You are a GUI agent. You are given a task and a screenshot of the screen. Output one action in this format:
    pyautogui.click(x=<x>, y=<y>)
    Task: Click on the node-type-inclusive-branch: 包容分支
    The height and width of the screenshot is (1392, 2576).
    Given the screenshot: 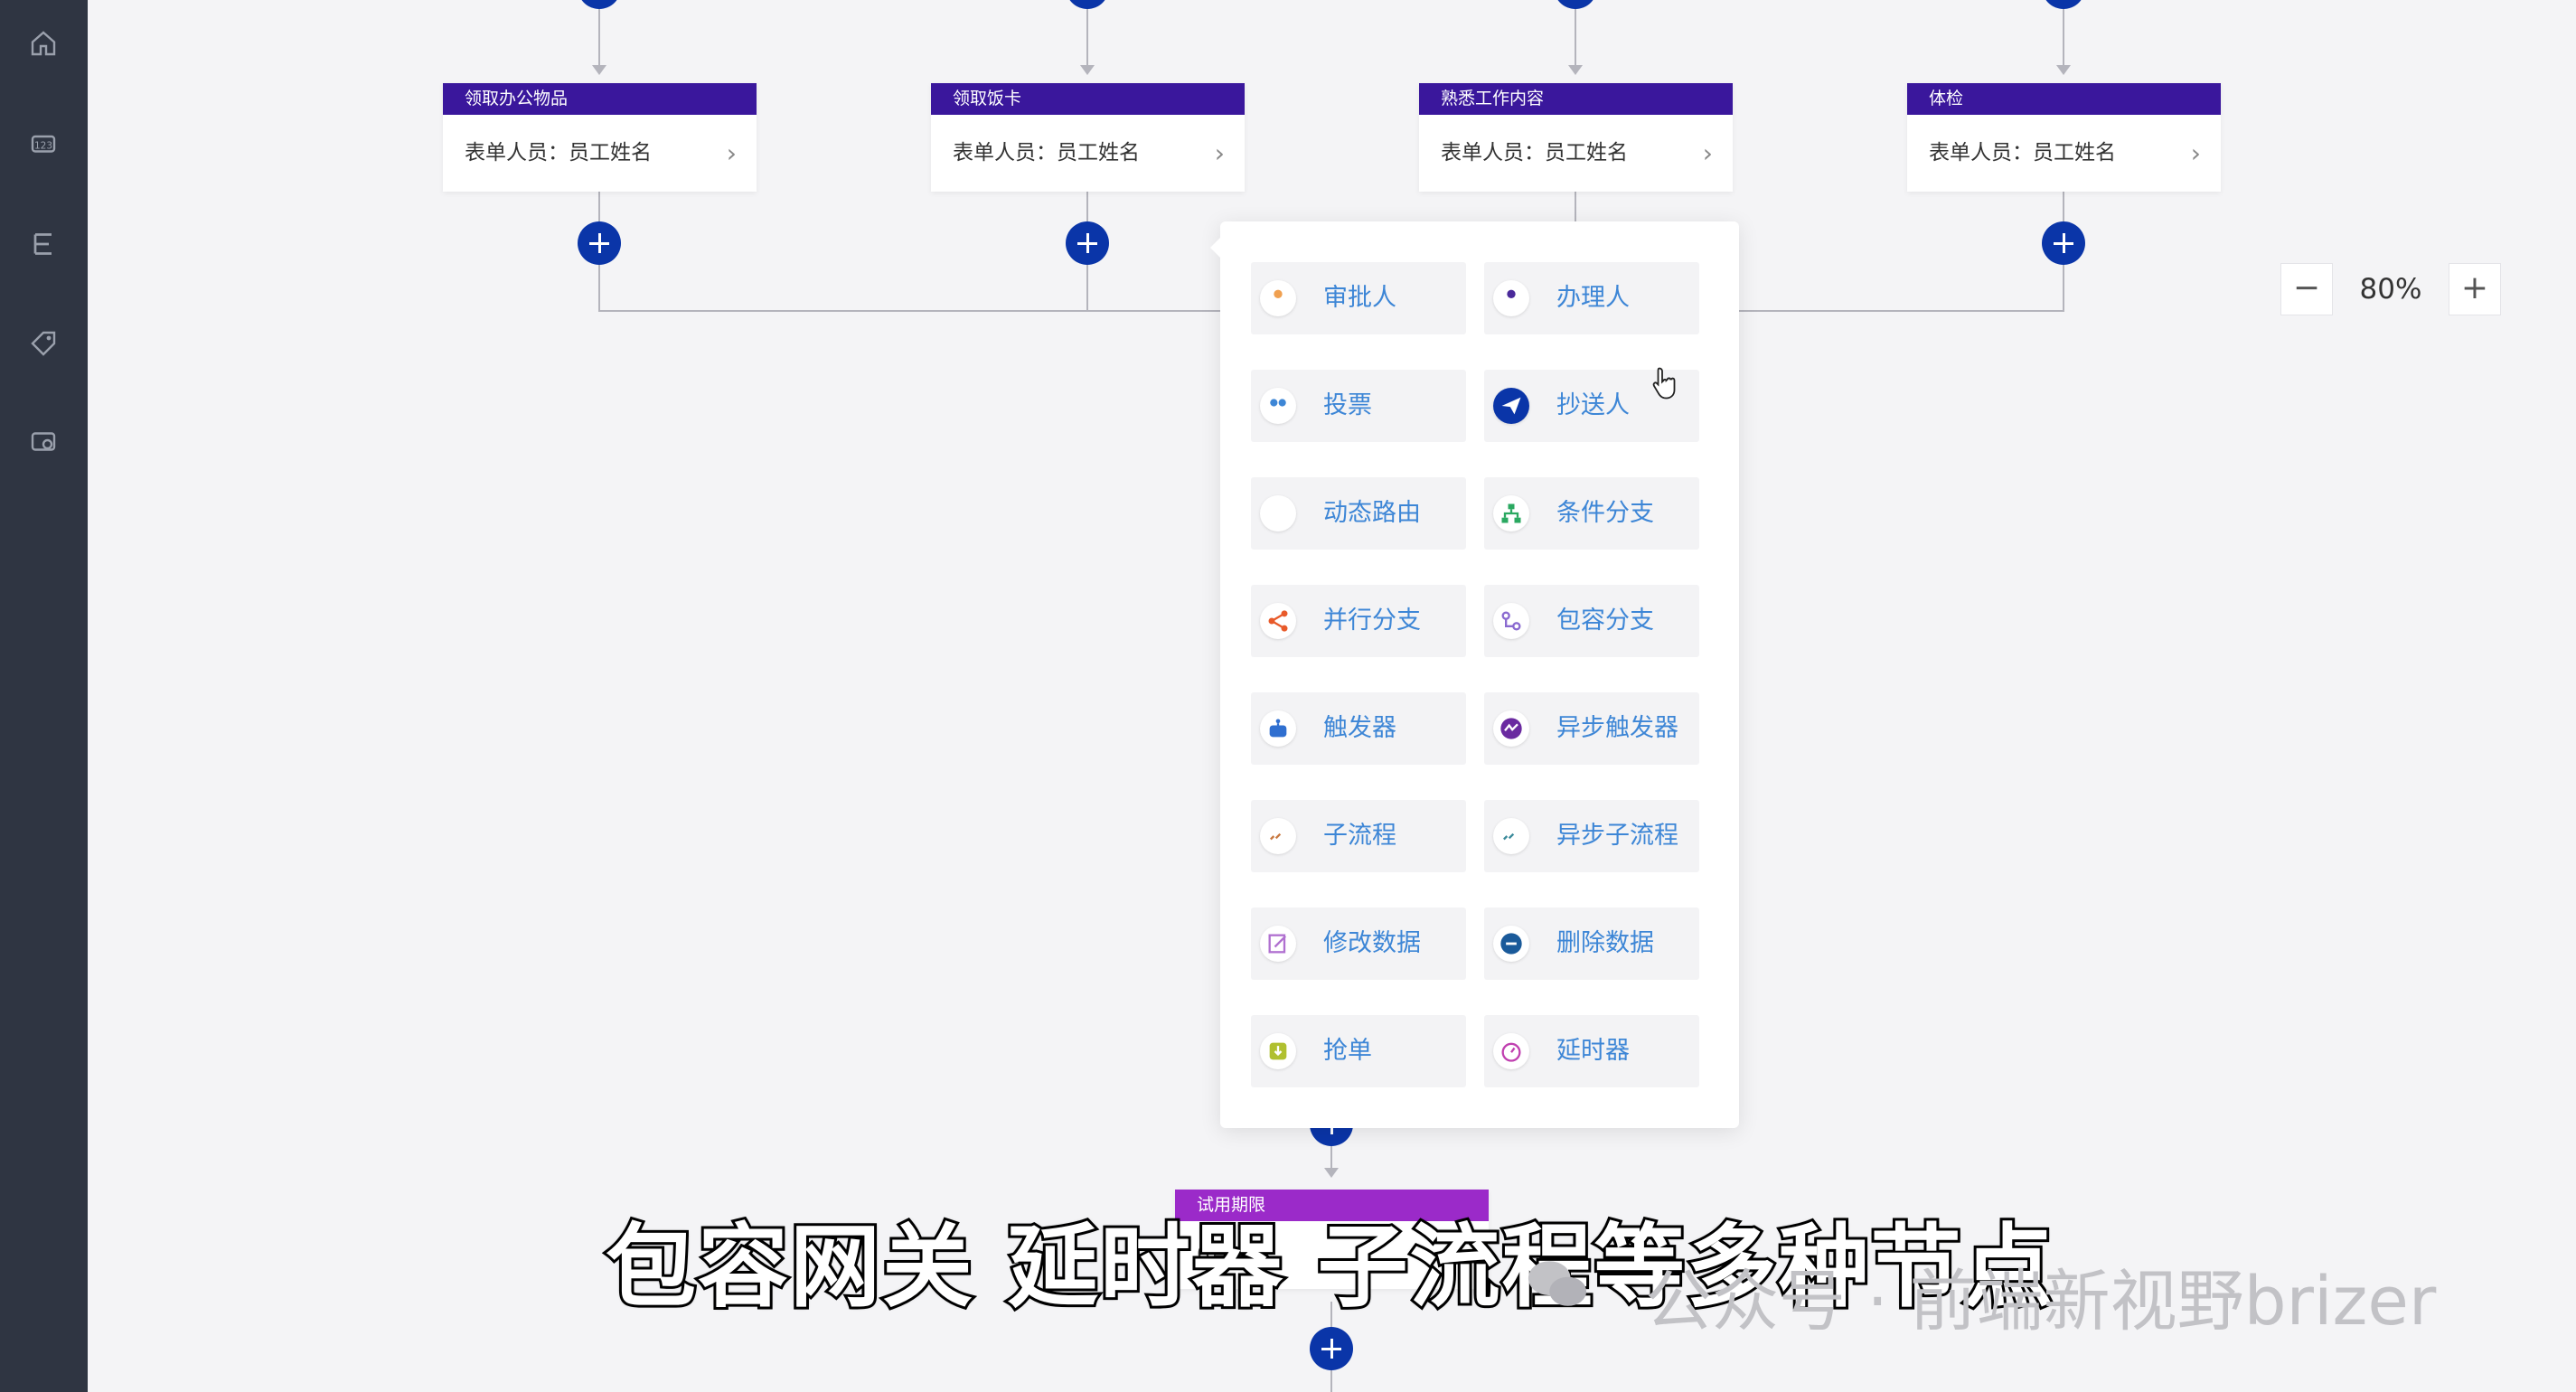 What is the action you would take?
    pyautogui.click(x=1592, y=621)
    